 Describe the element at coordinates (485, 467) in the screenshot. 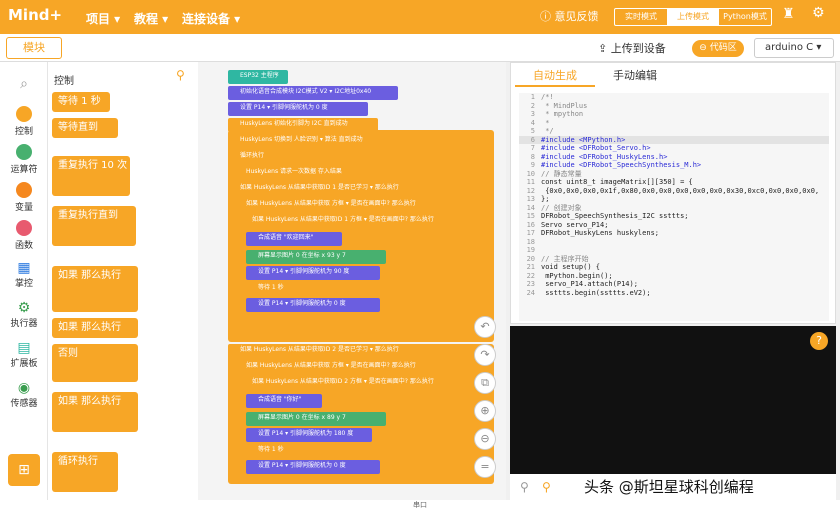

I see `reset-zoom-icon: =` at that location.